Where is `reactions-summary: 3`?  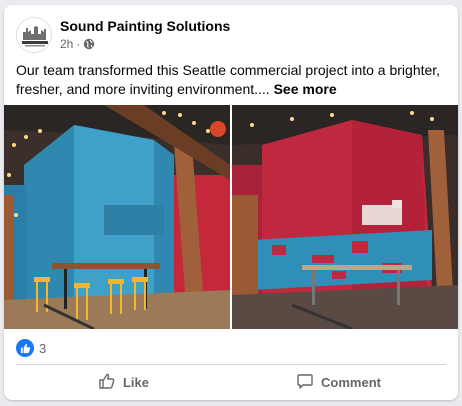 reactions-summary: 3 is located at coordinates (31, 348).